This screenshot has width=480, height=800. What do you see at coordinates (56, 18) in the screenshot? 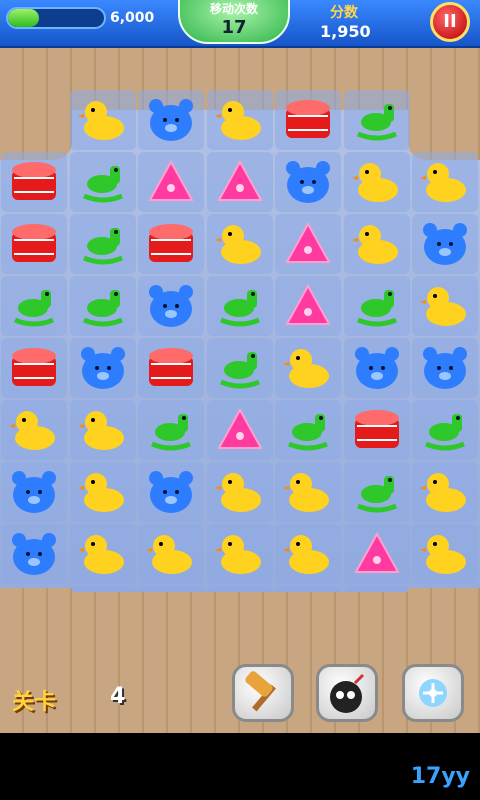
I see `score-progress-bar` at bounding box center [56, 18].